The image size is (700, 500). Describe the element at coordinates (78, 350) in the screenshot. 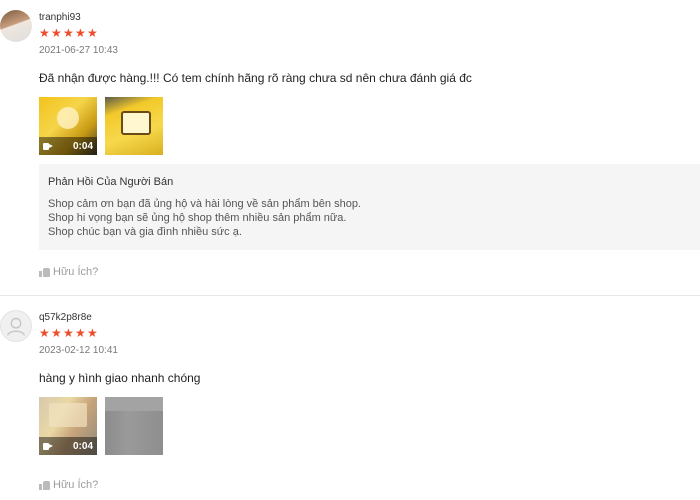

I see `review-date: 2023-02-12 10:41` at that location.